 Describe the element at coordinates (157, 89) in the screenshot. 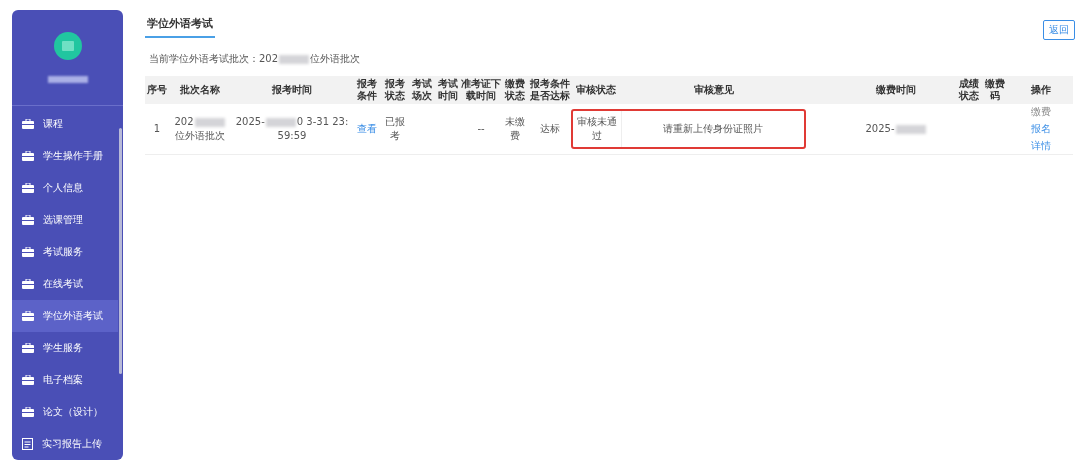

I see `column-header: 序号` at that location.